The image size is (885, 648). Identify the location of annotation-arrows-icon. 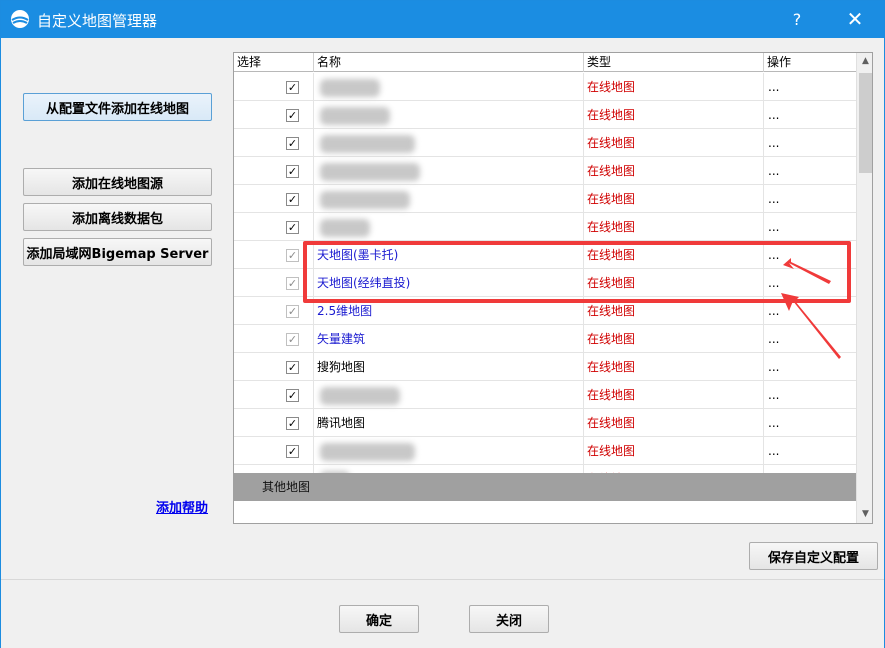
(811, 308).